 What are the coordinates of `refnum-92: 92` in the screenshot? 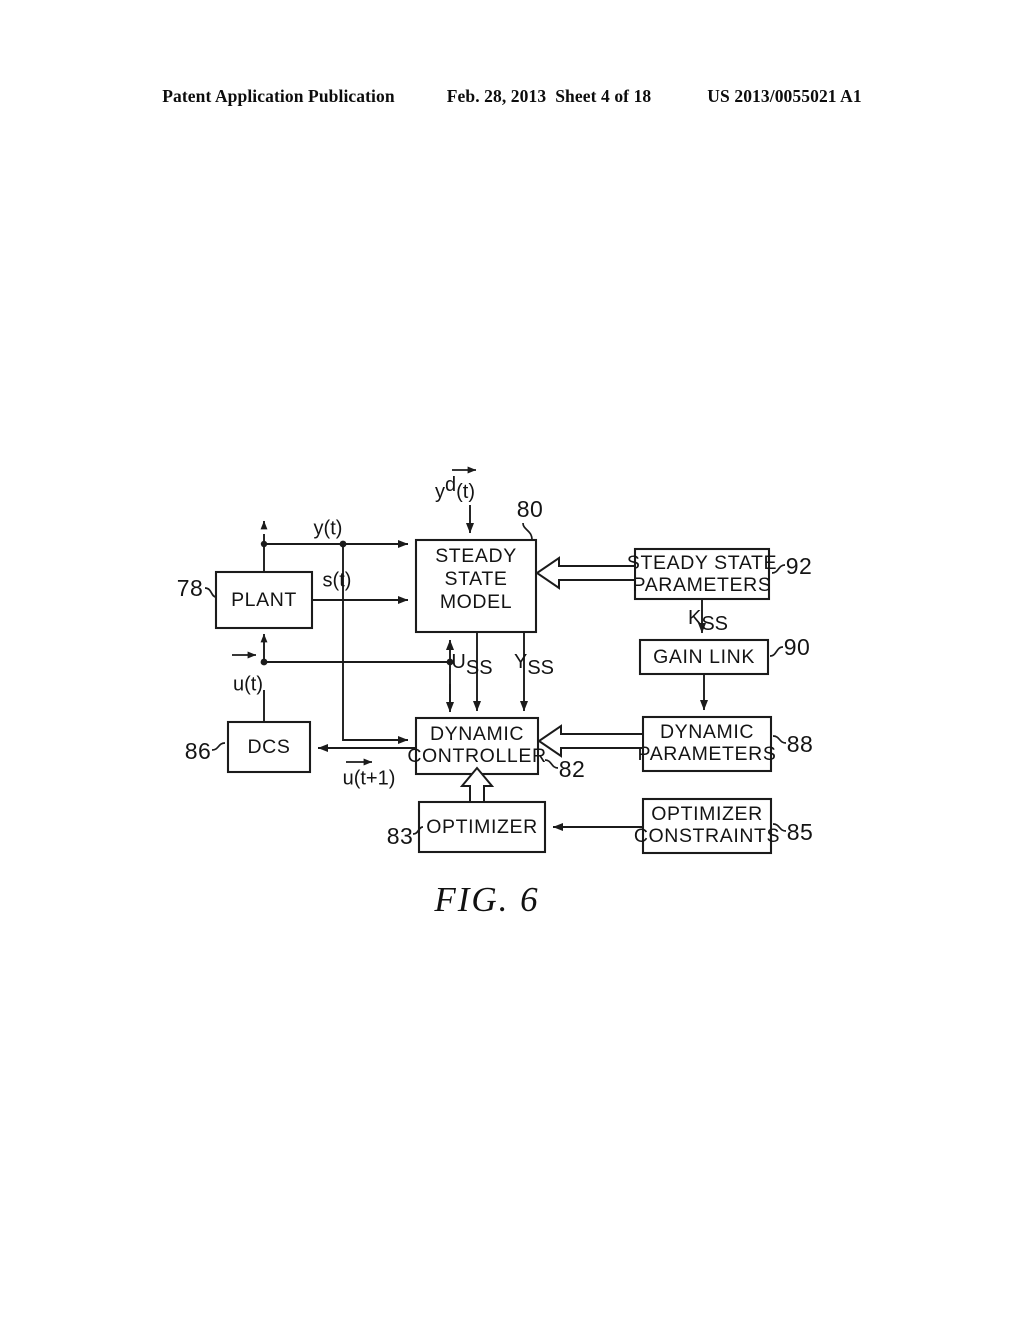 It's located at (791, 566).